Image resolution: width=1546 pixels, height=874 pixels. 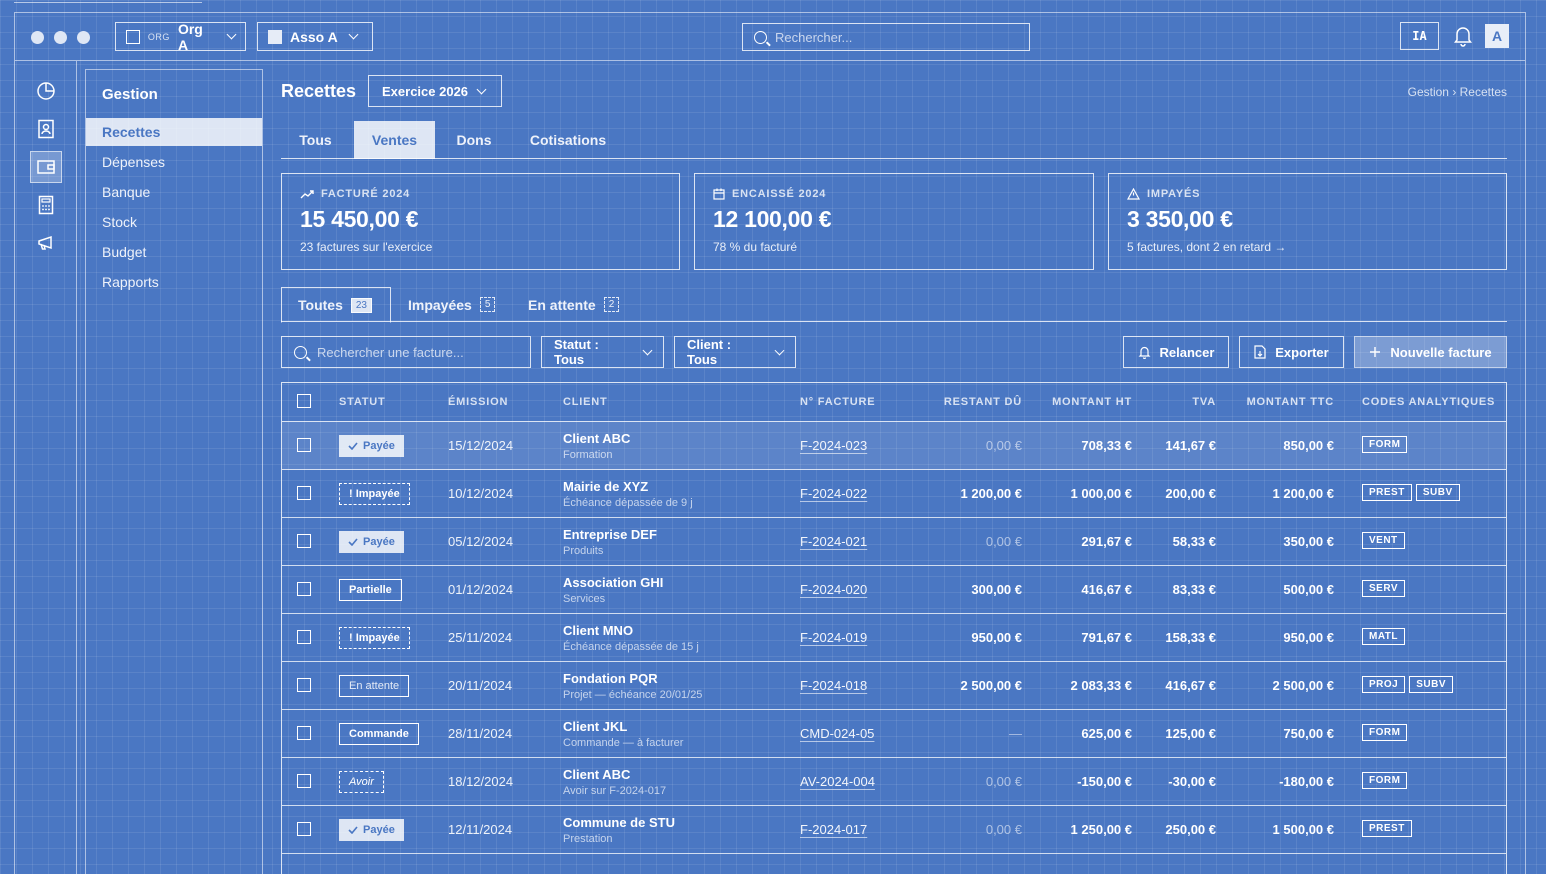 What do you see at coordinates (336, 305) in the screenshot?
I see `subtab-toutes: Toutes 23` at bounding box center [336, 305].